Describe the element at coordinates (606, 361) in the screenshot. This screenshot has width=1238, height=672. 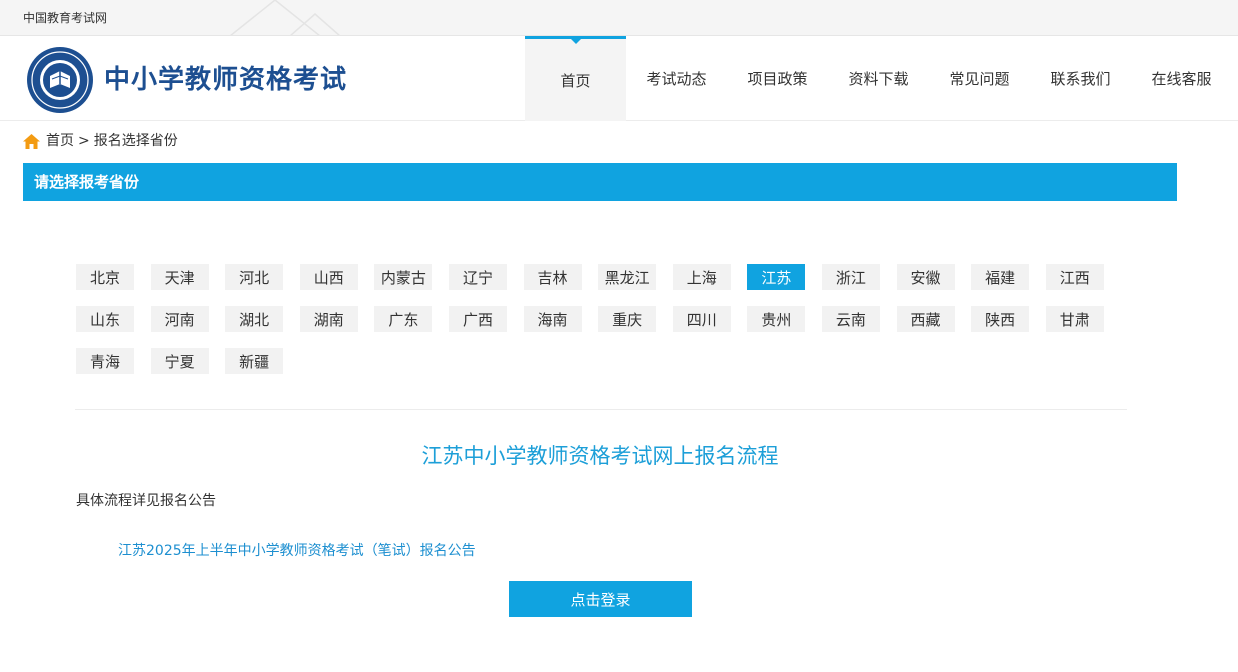
I see `province-row: 青海 宁夏 新疆` at that location.